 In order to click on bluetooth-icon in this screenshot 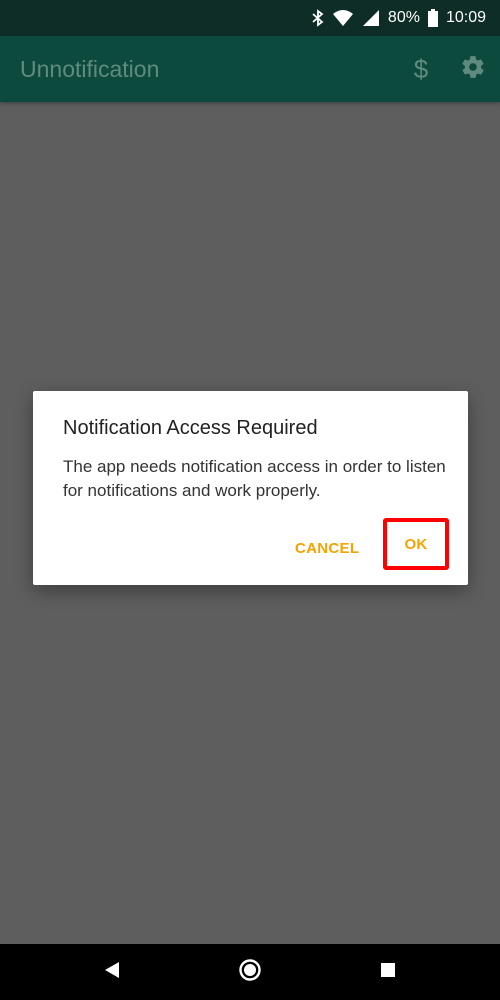, I will do `click(318, 18)`.